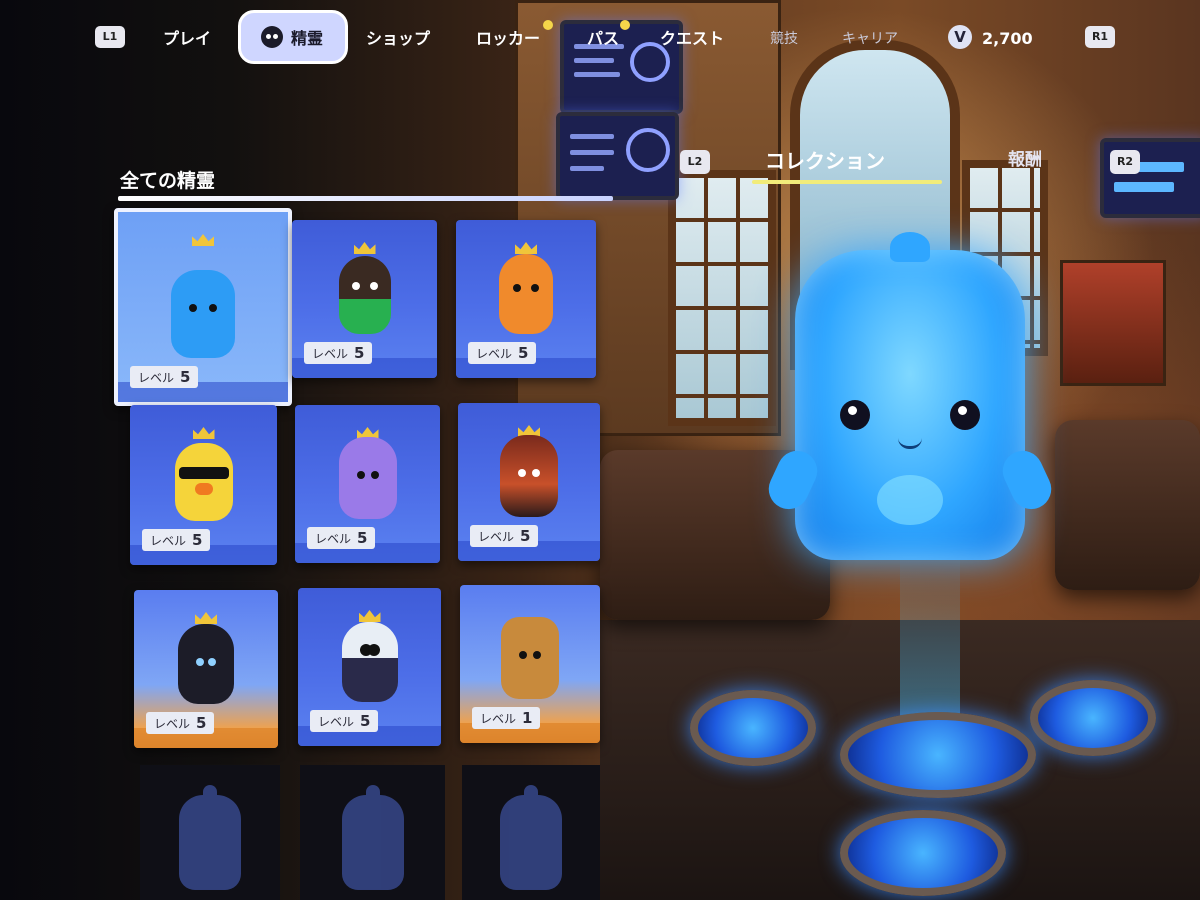 This screenshot has height=900, width=1200. I want to click on nav-tab-shop: ショップ, so click(398, 39).